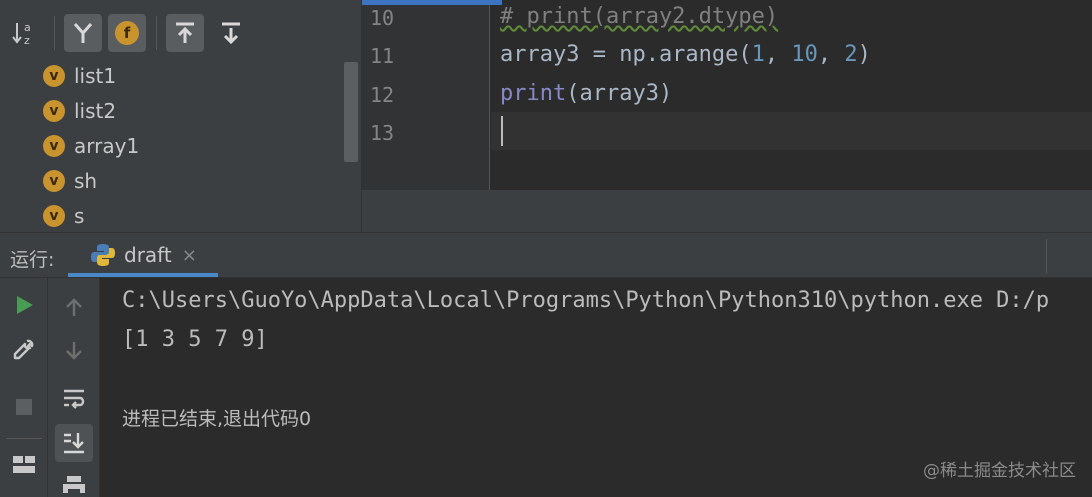 The image size is (1092, 497). Describe the element at coordinates (195, 339) in the screenshot. I see `console-output-line: [1 3 5 7 9]` at that location.